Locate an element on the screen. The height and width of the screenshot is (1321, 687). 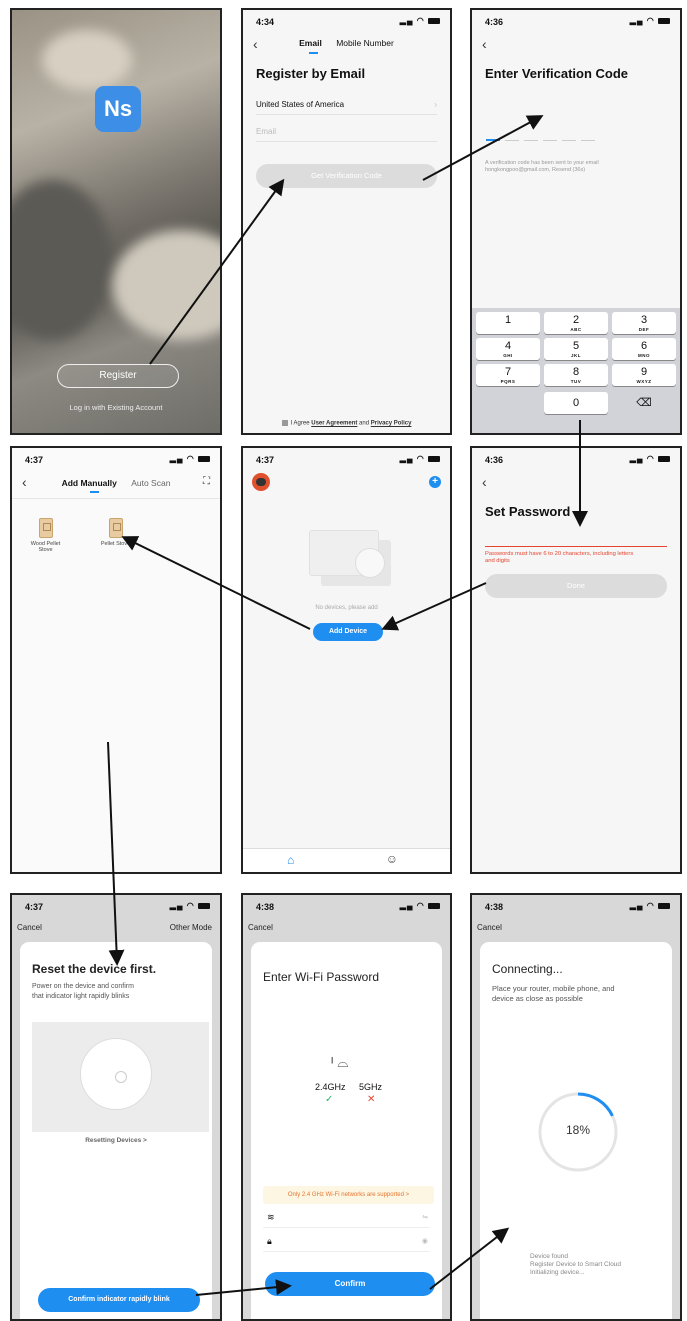
key-4: 4 GHI is located at coordinates (508, 349).